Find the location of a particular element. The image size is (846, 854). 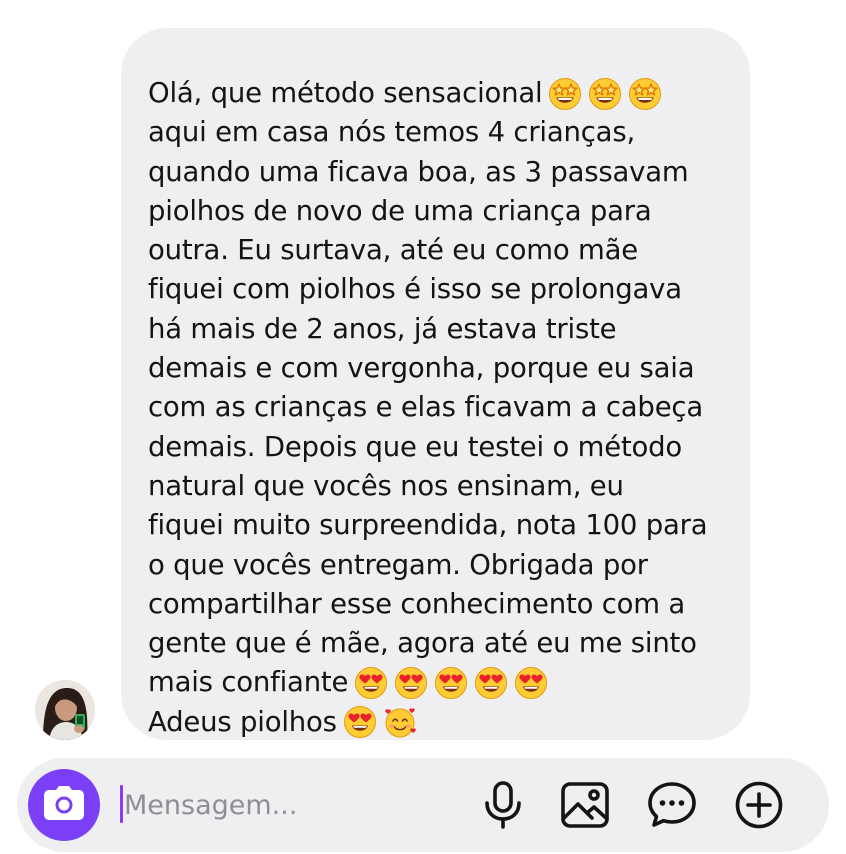

message-line: fiquei muito surpreendida, nota 100 para is located at coordinates (438, 525).